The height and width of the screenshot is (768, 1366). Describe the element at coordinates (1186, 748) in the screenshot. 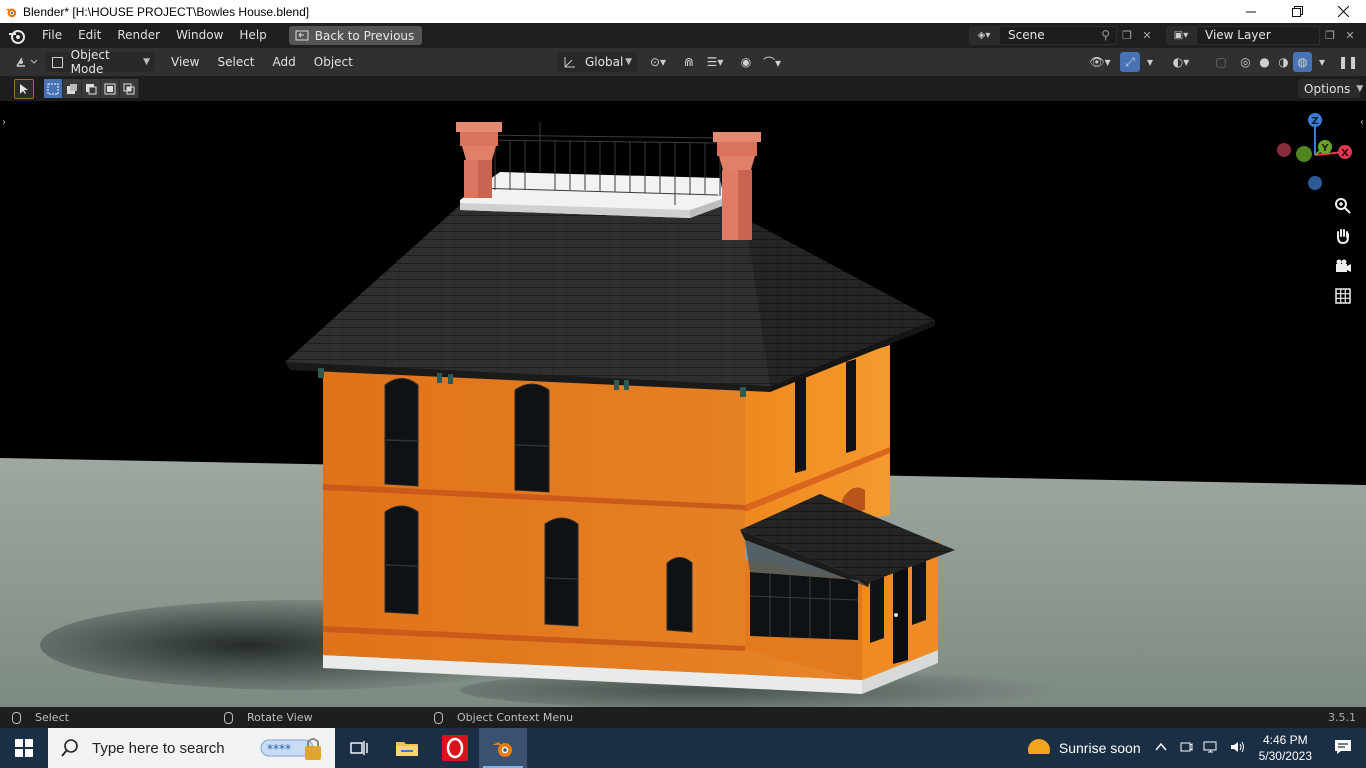

I see `meet-now-icon` at that location.